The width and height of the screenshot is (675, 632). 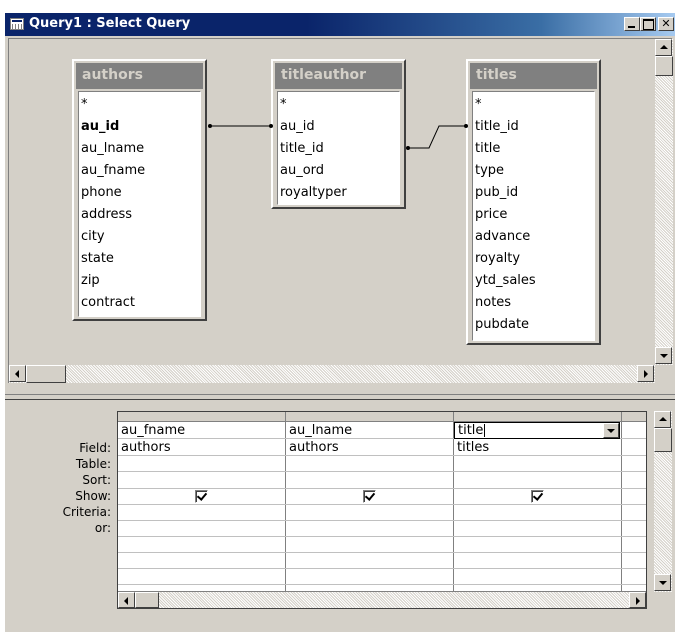 I want to click on minimize-button, so click(x=632, y=24).